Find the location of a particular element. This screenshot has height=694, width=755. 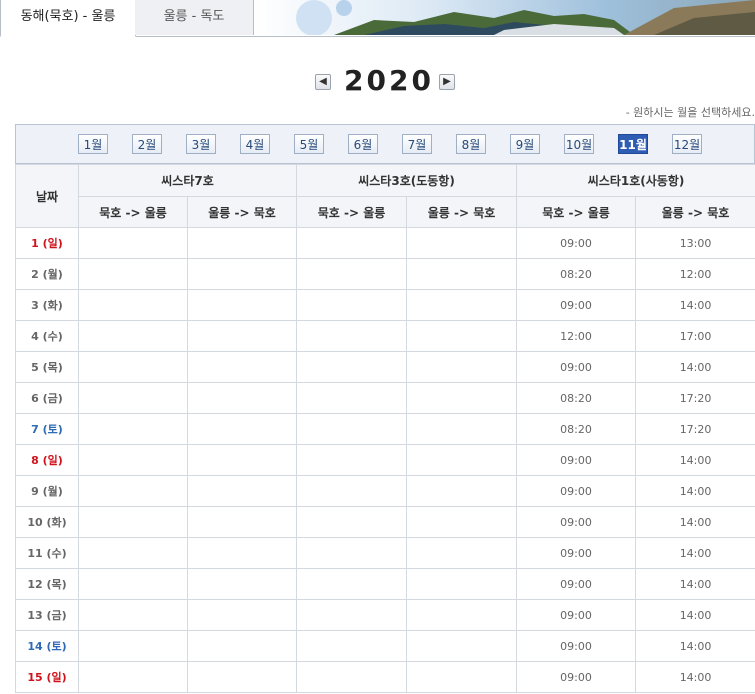

month-selector: 1월 2월 3월 4월 5월 6월 7월 8월 9월 10월 11월 12월 is located at coordinates (385, 144).